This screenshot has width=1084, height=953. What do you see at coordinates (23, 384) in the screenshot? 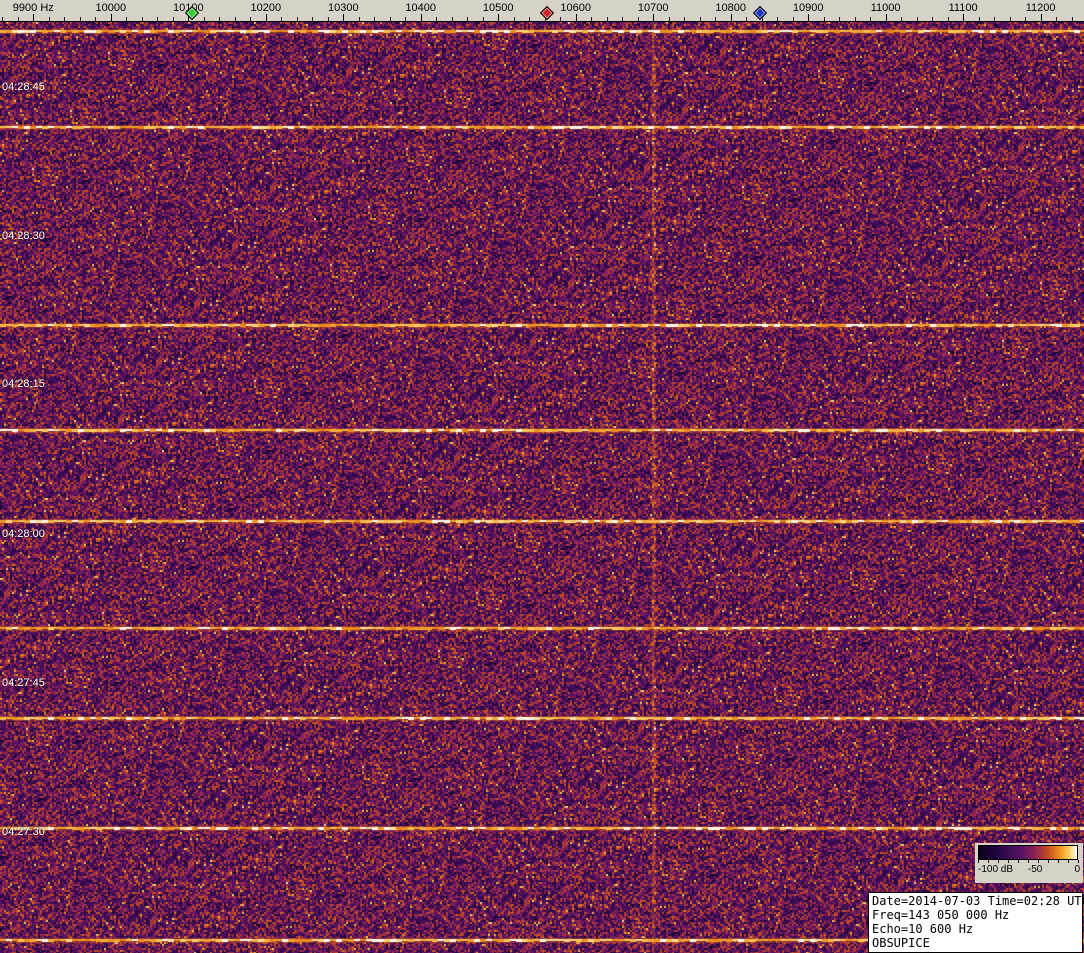
I see `time-tick-label: 04:28:15` at bounding box center [23, 384].